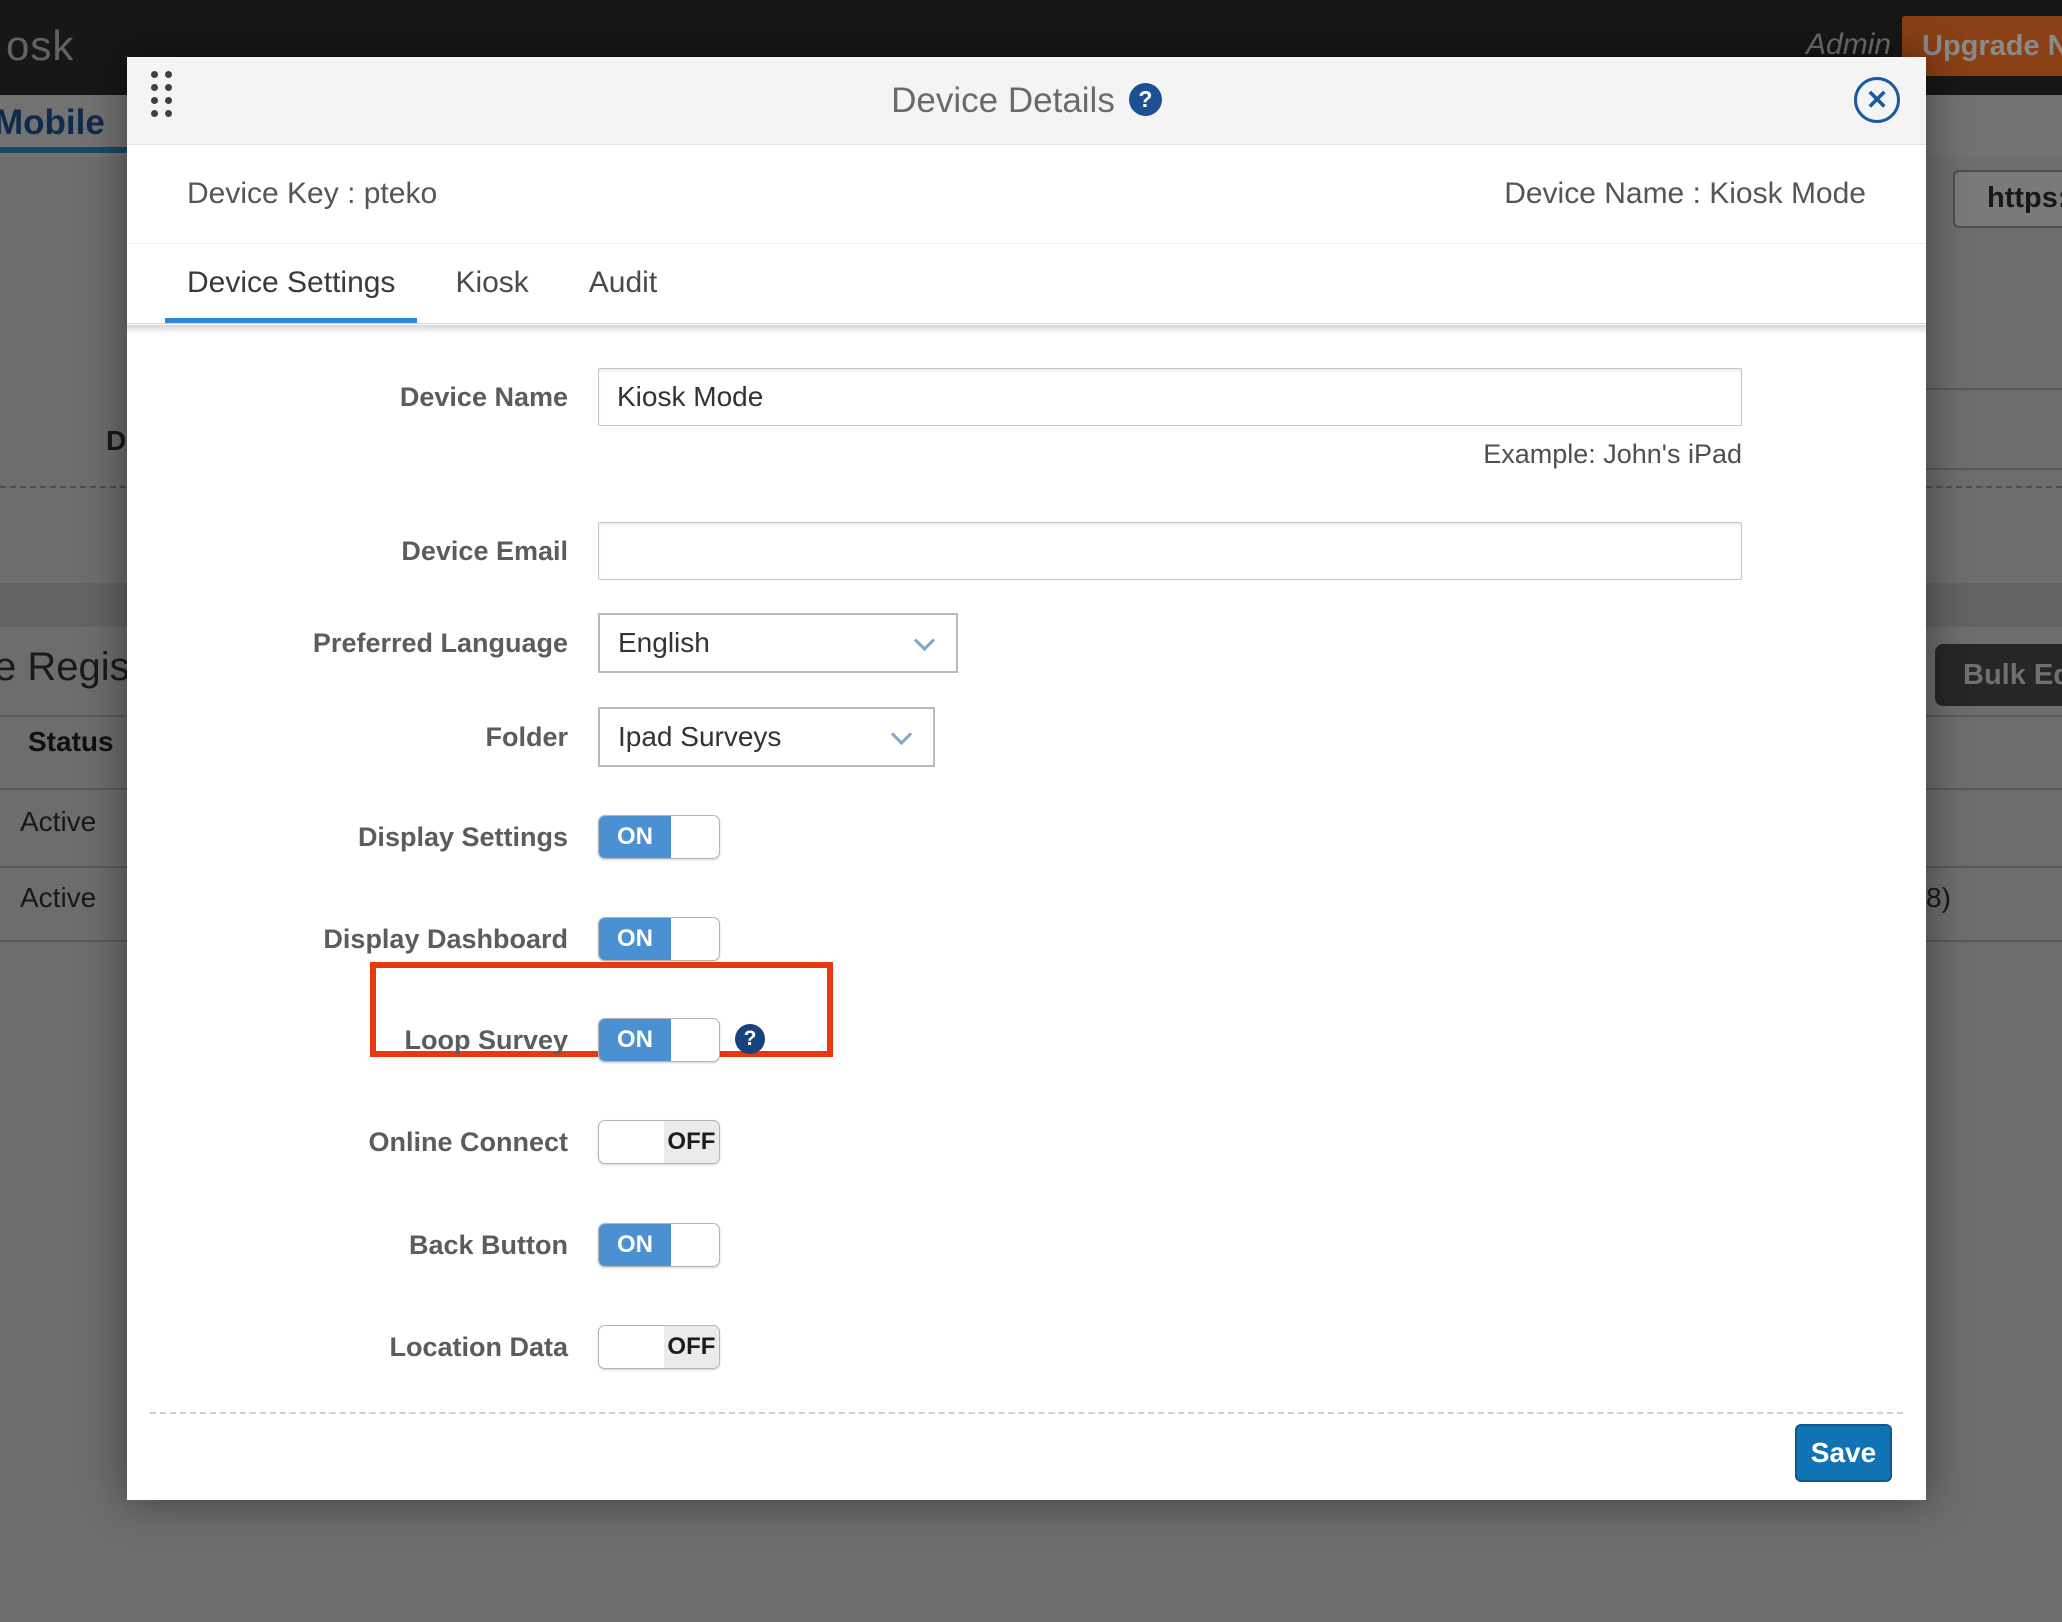  Describe the element at coordinates (484, 551) in the screenshot. I see `device-email-label: Device Email` at that location.